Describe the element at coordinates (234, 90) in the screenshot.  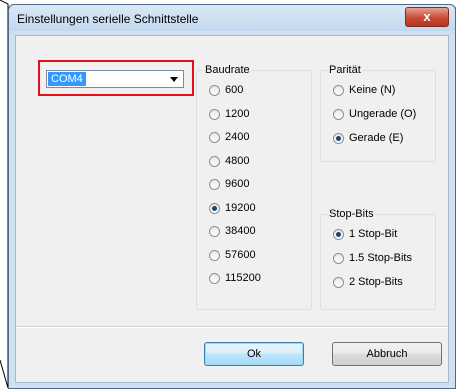
I see `baudrate-option-label: 600` at that location.